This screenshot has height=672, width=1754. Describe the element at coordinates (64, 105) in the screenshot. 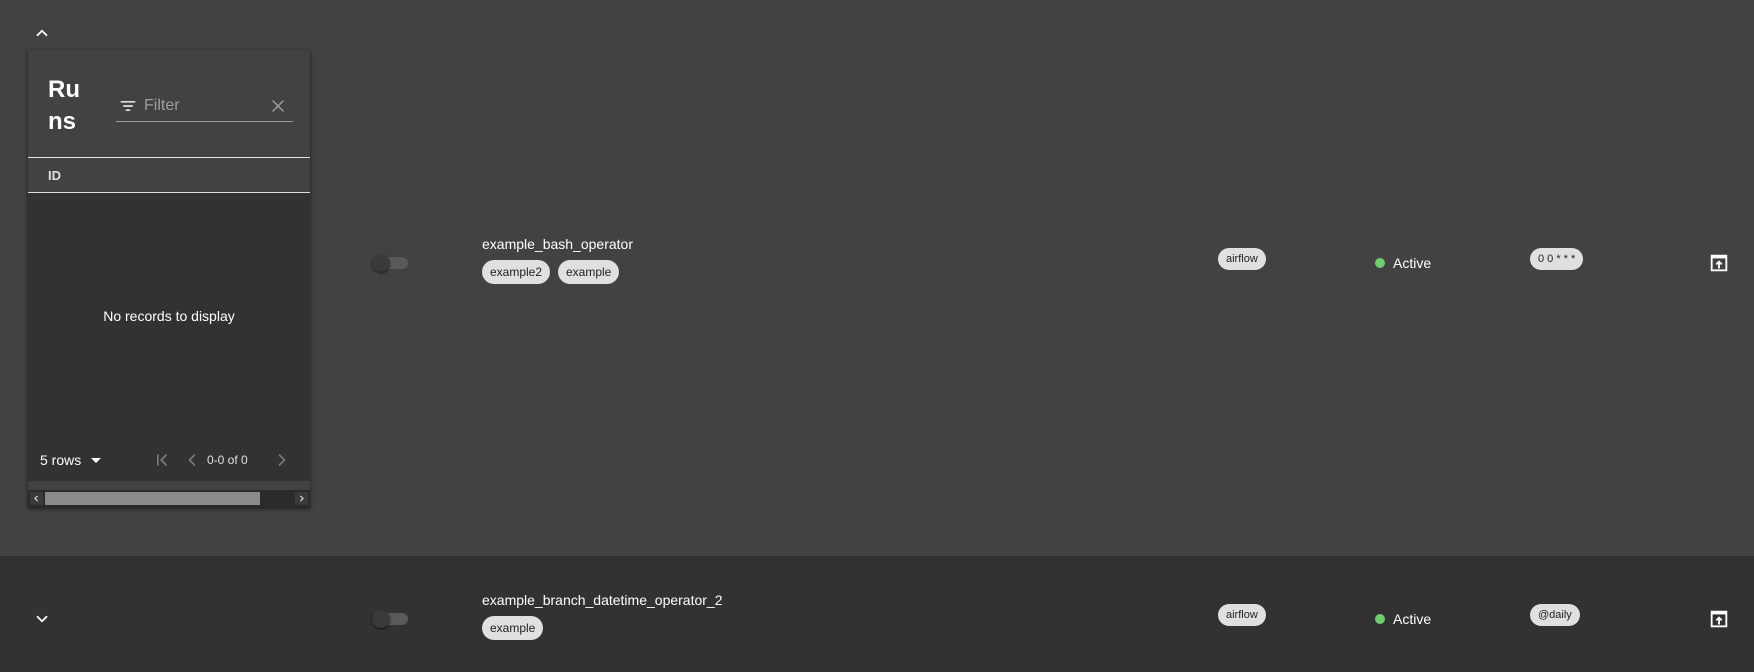

I see `runs-title: Runs` at that location.